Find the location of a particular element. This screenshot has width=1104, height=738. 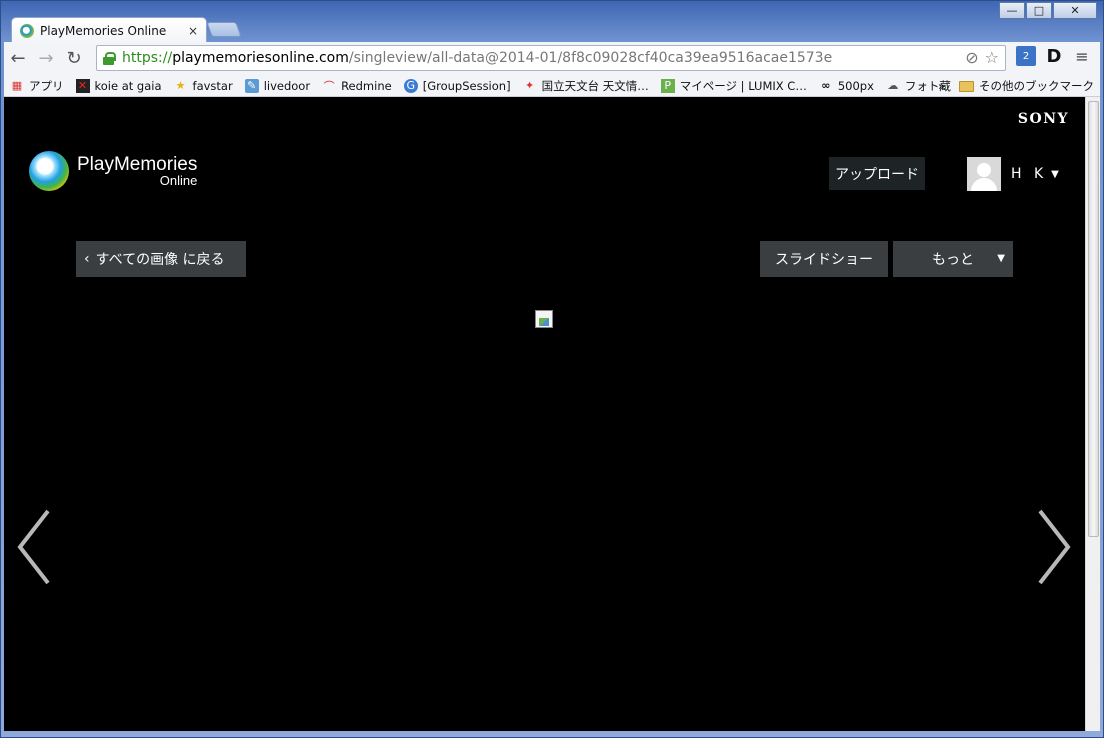

user-menu: H K ▼ is located at coordinates (1013, 174).